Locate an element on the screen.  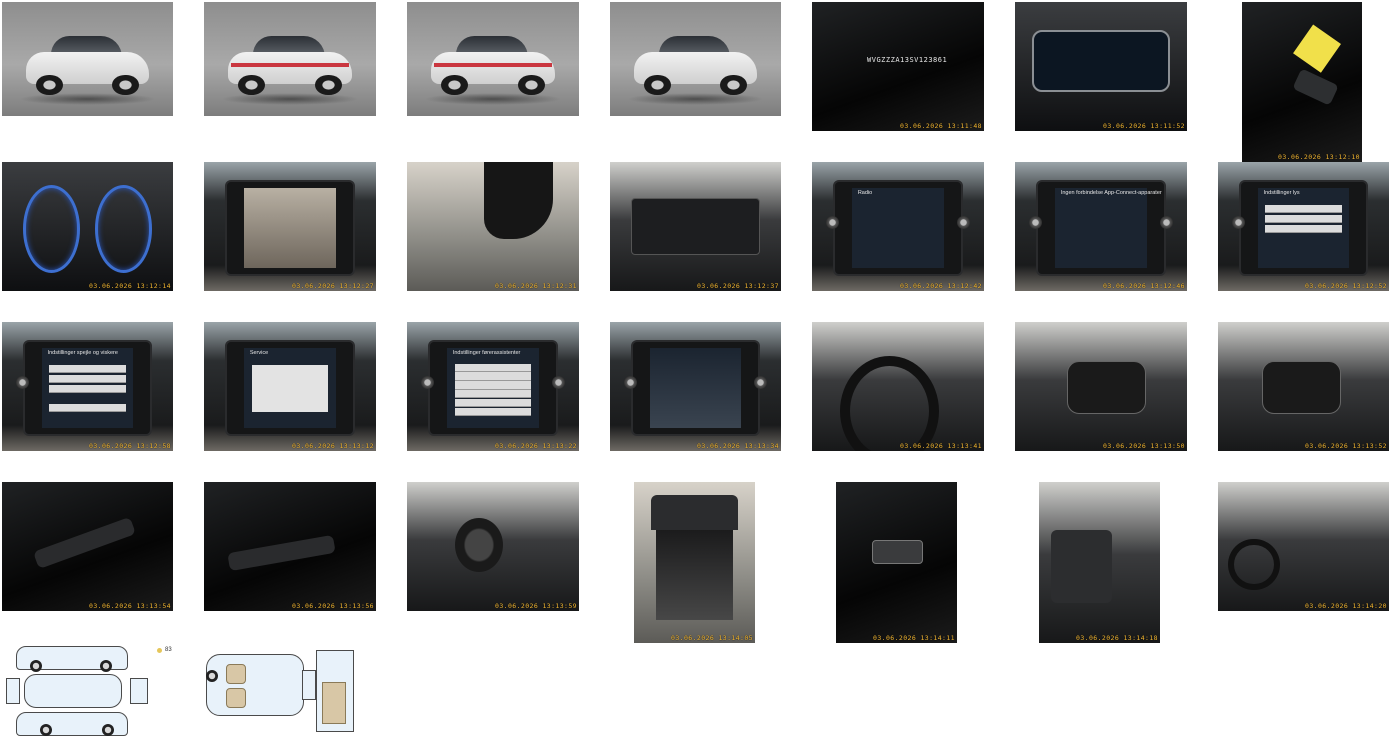
photo-dashboard-overview: 03.06.2026 13:14:20 is located at coordinates (1303, 546).